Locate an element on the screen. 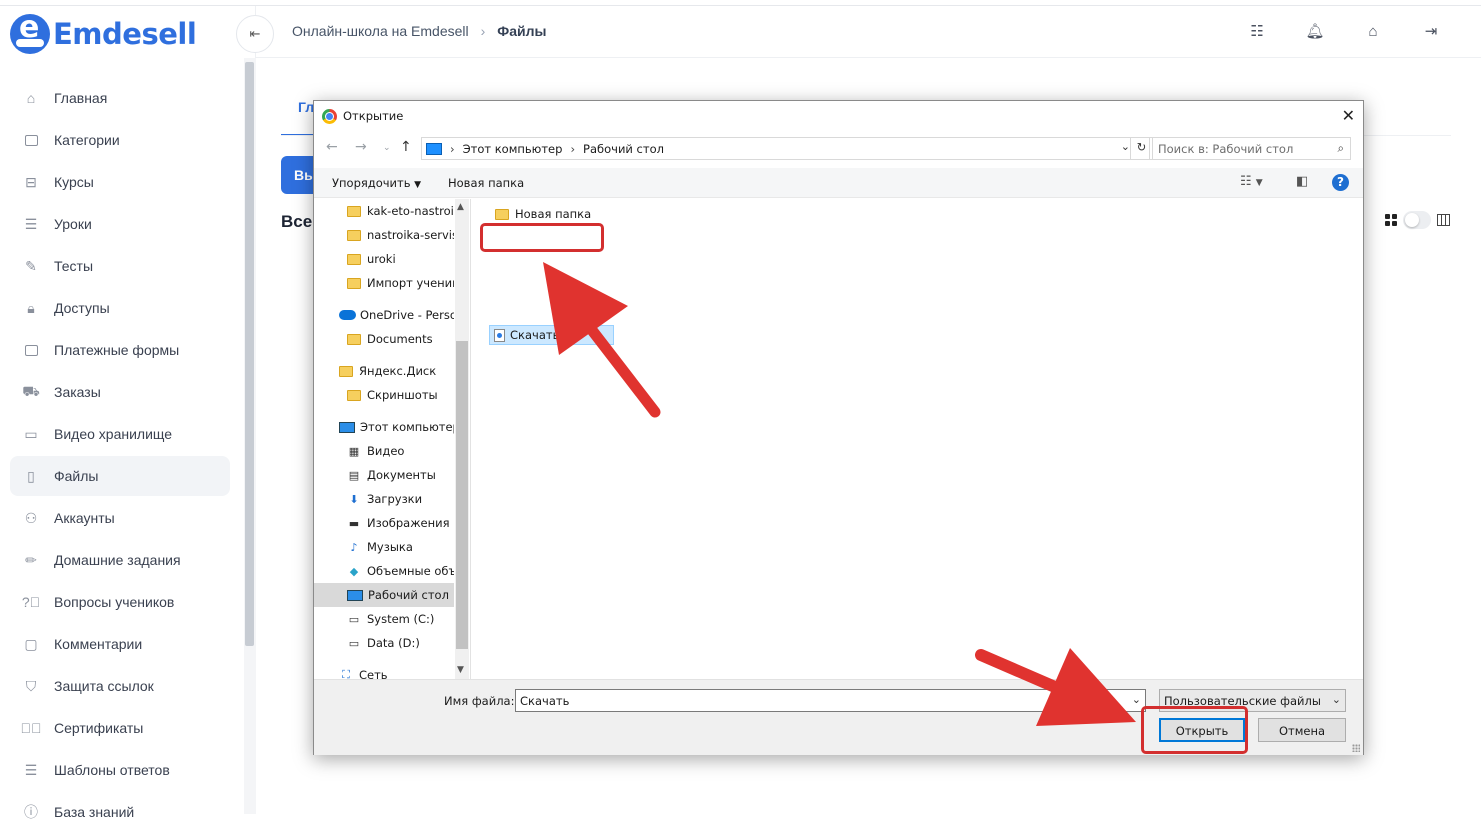 Image resolution: width=1481 pixels, height=834 pixels. tab-main: Гл is located at coordinates (298, 116).